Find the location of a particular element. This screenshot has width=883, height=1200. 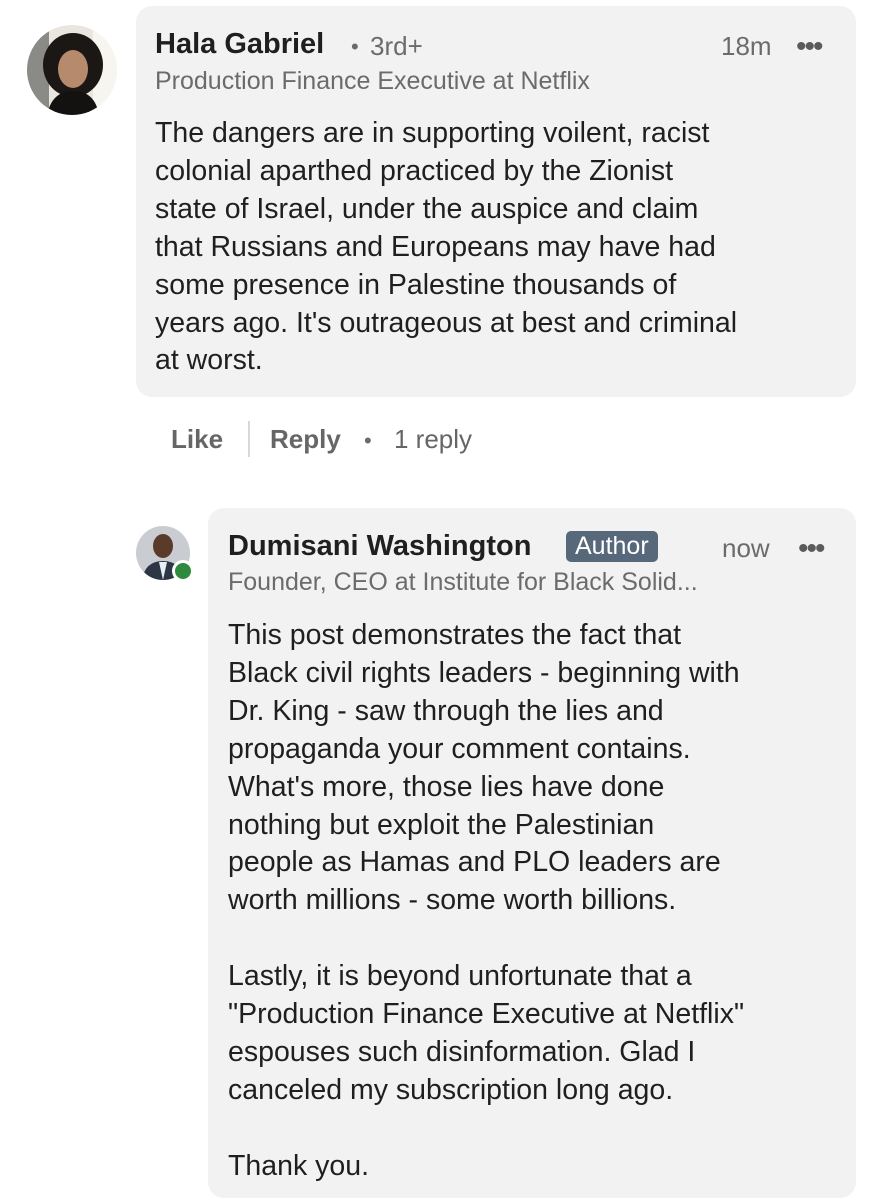

avatar-hala-gabriel is located at coordinates (72, 70).